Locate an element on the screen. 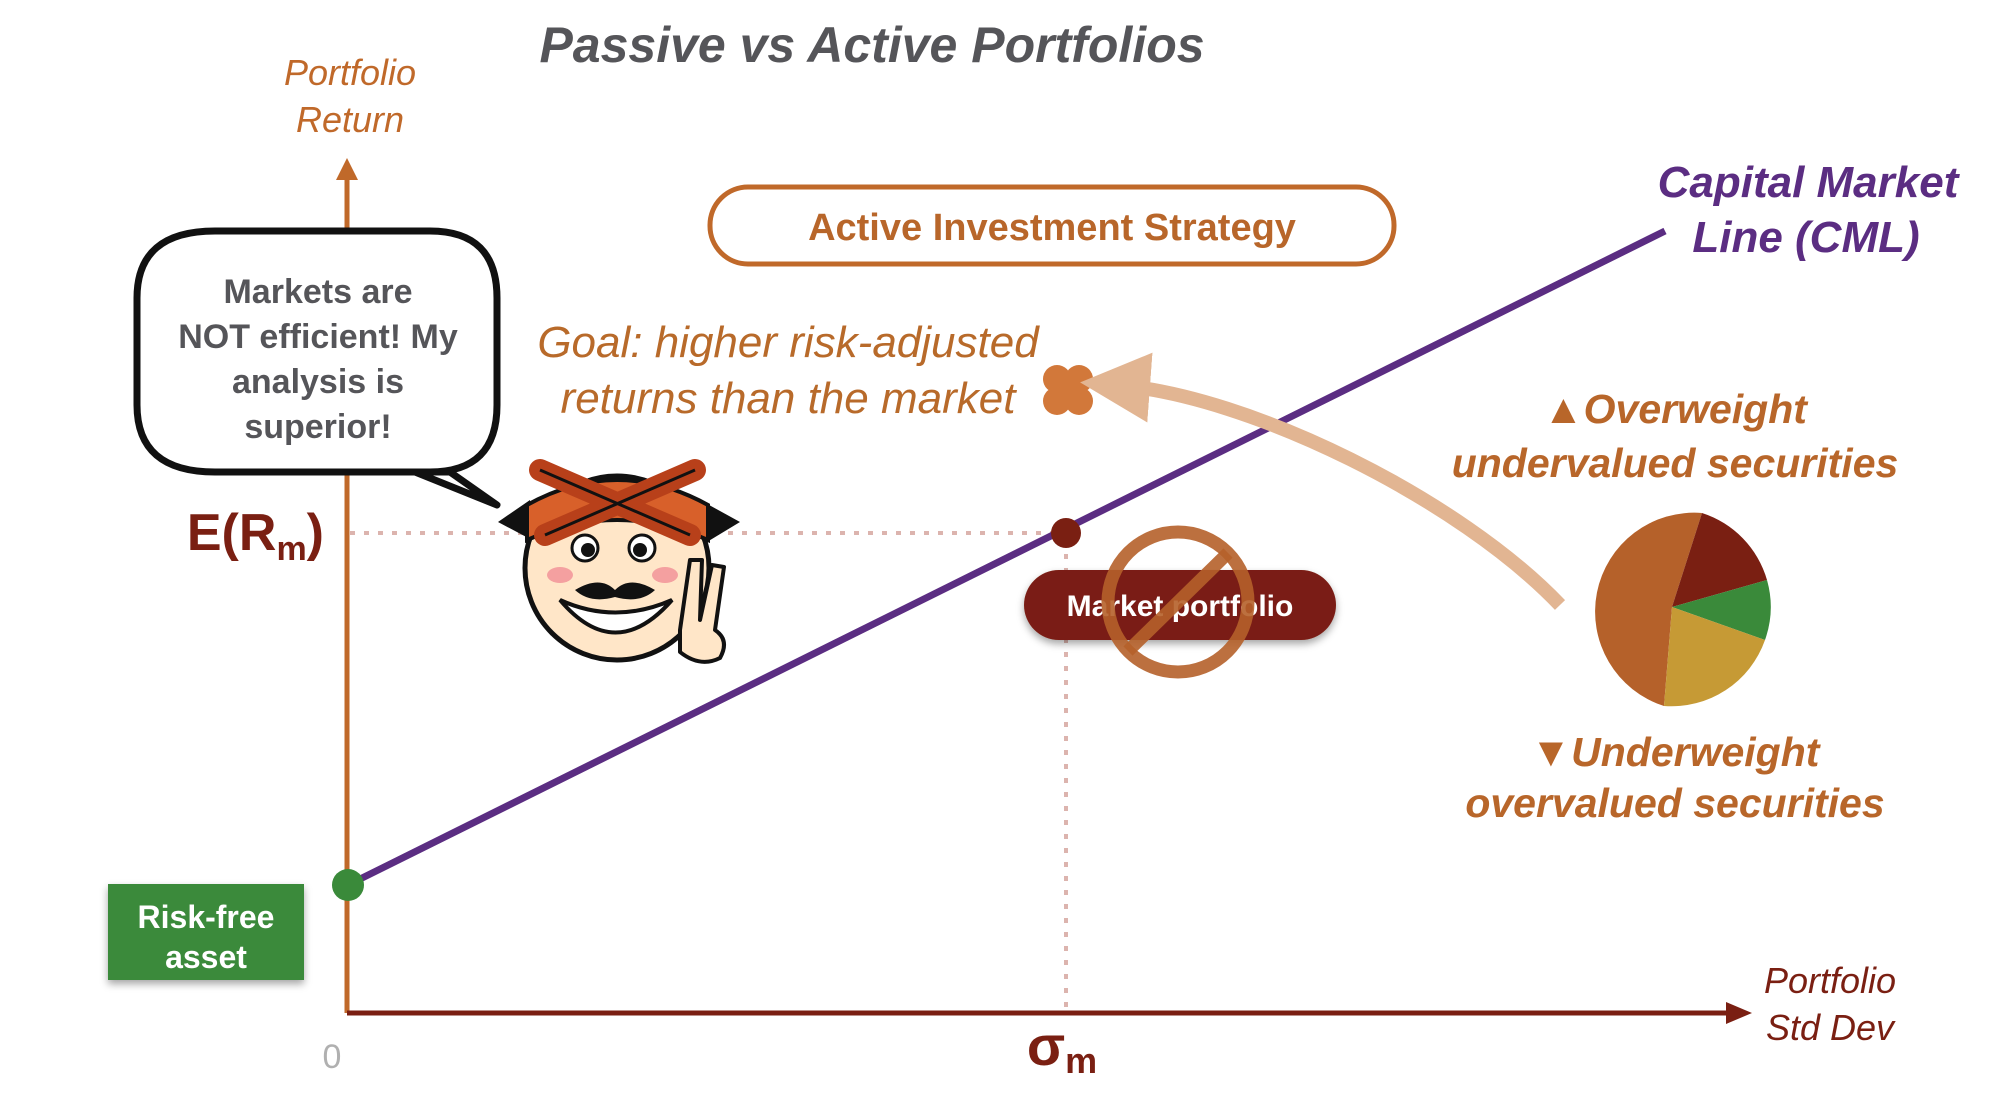 This screenshot has width=2006, height=1110. speech-bubble-line4: superior! is located at coordinates (317, 427).